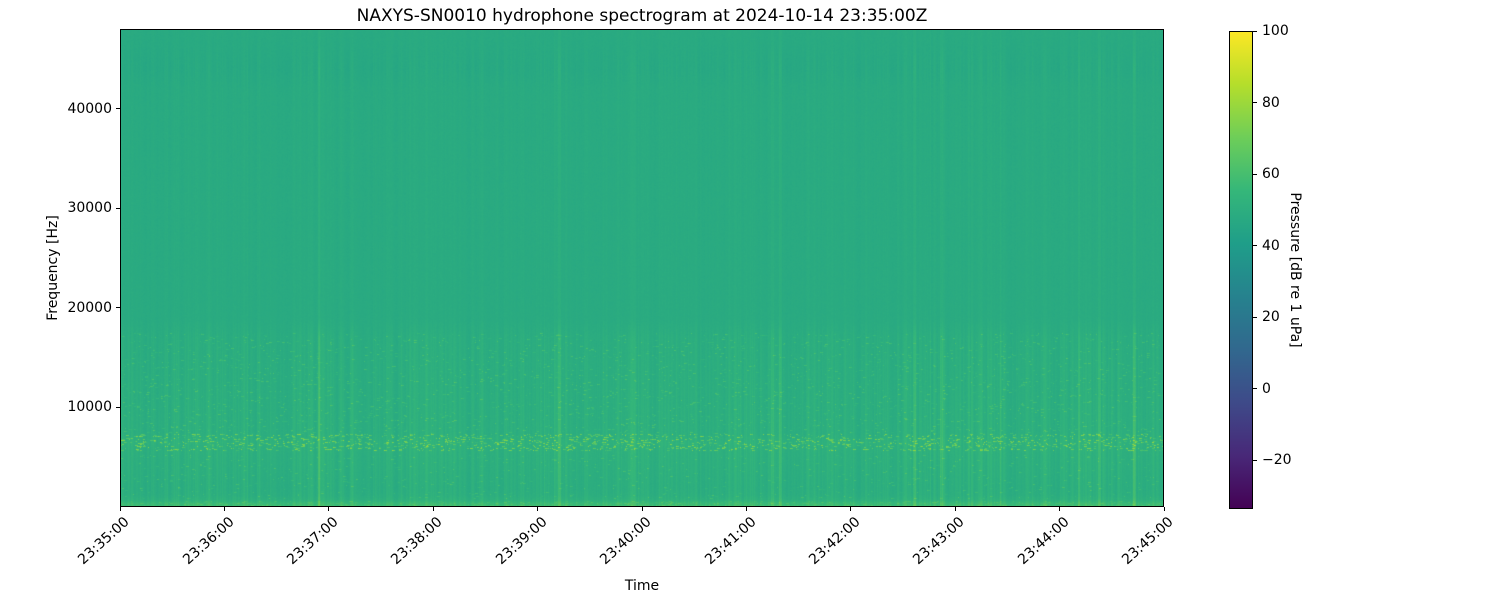  I want to click on y-axis-label: Frequency [Hz], so click(53, 268).